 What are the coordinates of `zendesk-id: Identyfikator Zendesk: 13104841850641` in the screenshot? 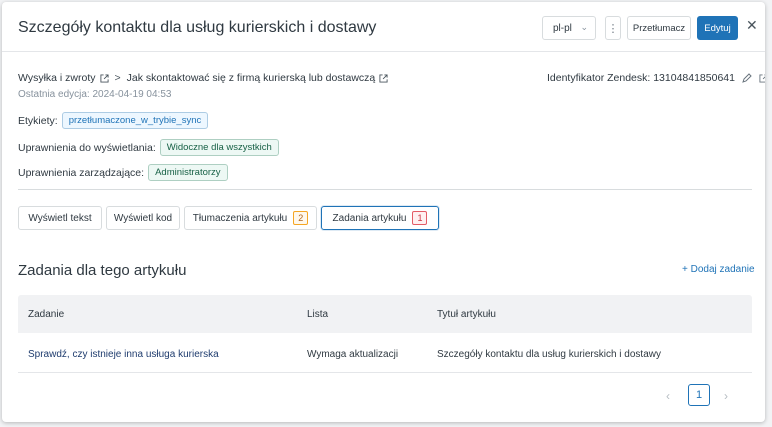 It's located at (656, 78).